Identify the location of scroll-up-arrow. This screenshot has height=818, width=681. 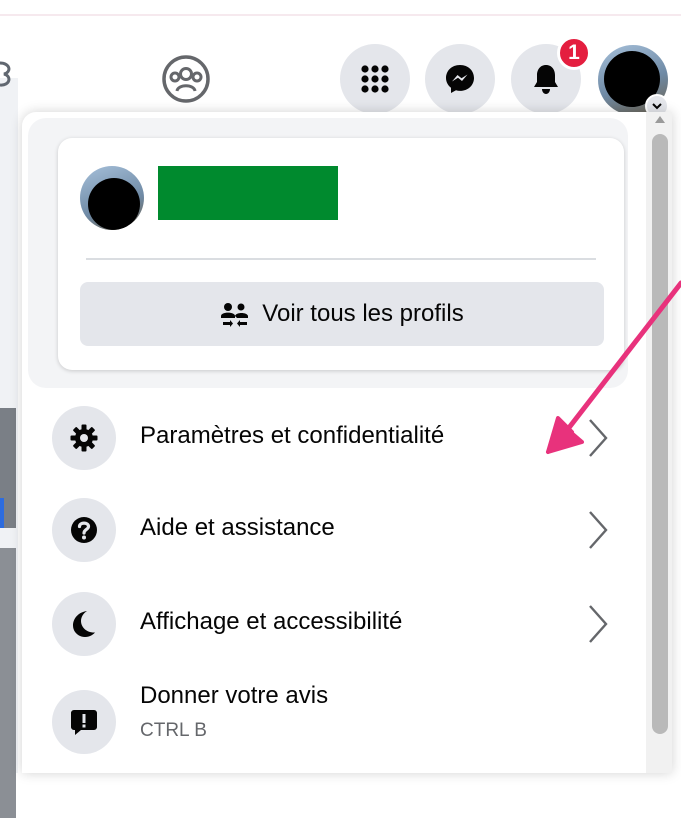
(660, 119).